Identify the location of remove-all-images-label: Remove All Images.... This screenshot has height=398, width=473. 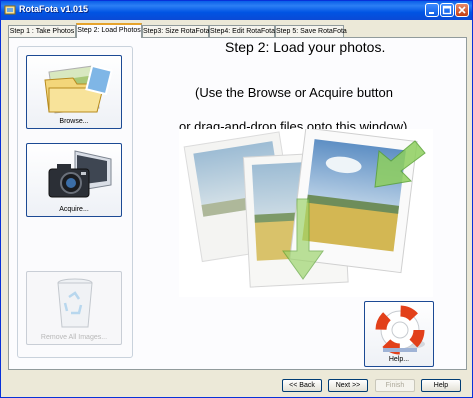
(74, 337).